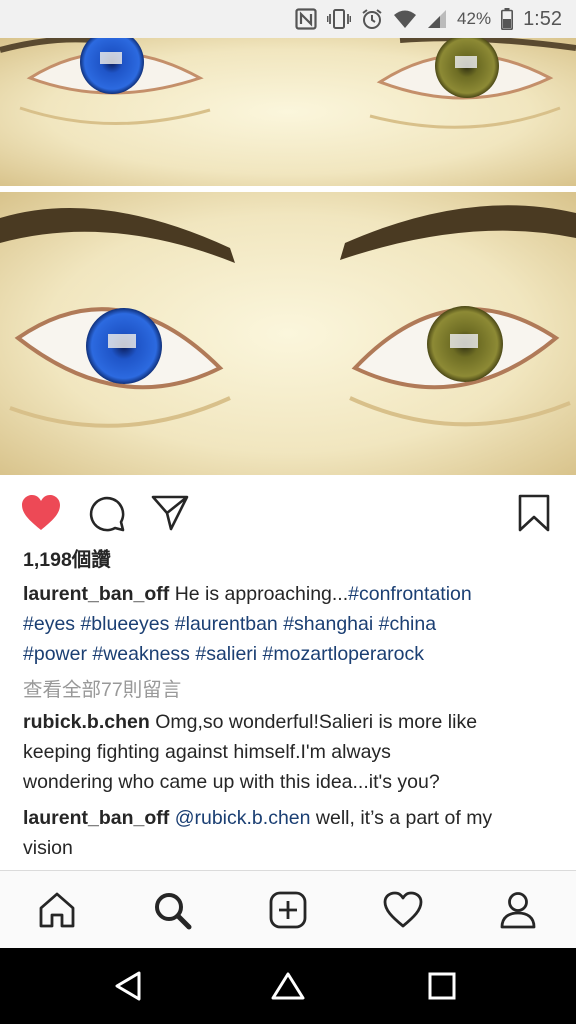 This screenshot has height=1024, width=576. What do you see at coordinates (410, 594) in the screenshot?
I see `hashtag: #confrontation` at bounding box center [410, 594].